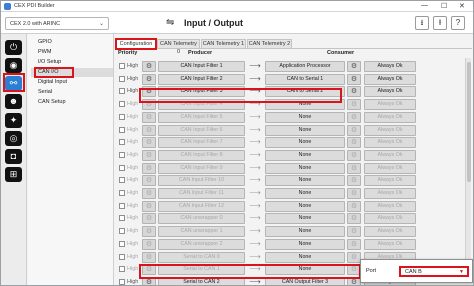  What do you see at coordinates (422, 23) in the screenshot?
I see `download-icon: ⭳` at bounding box center [422, 23].